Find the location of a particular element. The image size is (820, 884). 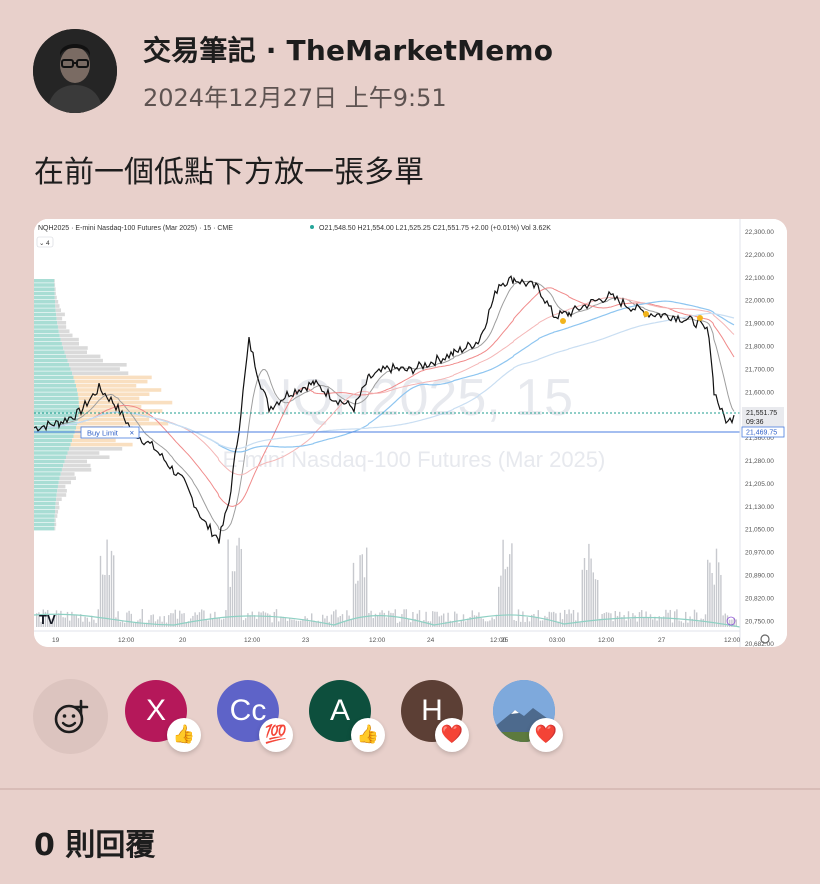

buy-limit-close-icon: × is located at coordinates (132, 433).